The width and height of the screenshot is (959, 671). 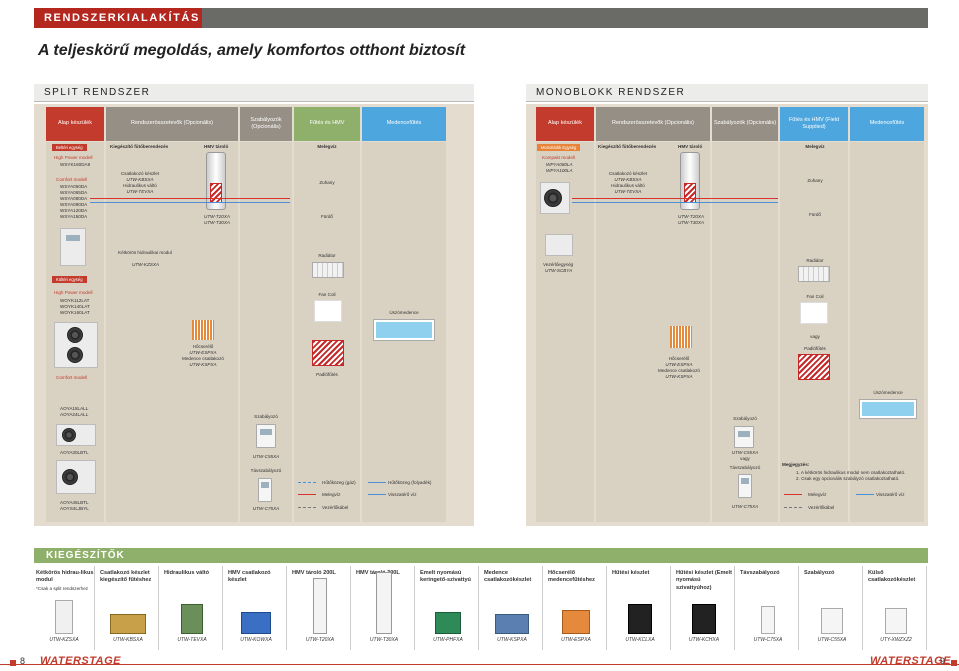 I want to click on accessory-item: Hőcserélő medencefűtéshez UTW-ESPXA, so click(x=576, y=608).